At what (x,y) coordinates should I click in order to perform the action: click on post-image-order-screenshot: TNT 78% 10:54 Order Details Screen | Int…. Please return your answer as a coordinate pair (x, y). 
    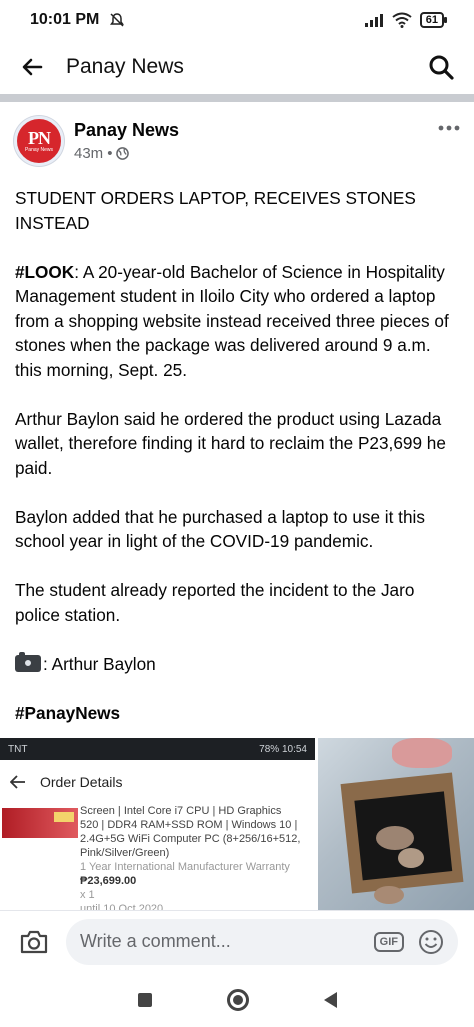
    Looking at the image, I should click on (157, 824).